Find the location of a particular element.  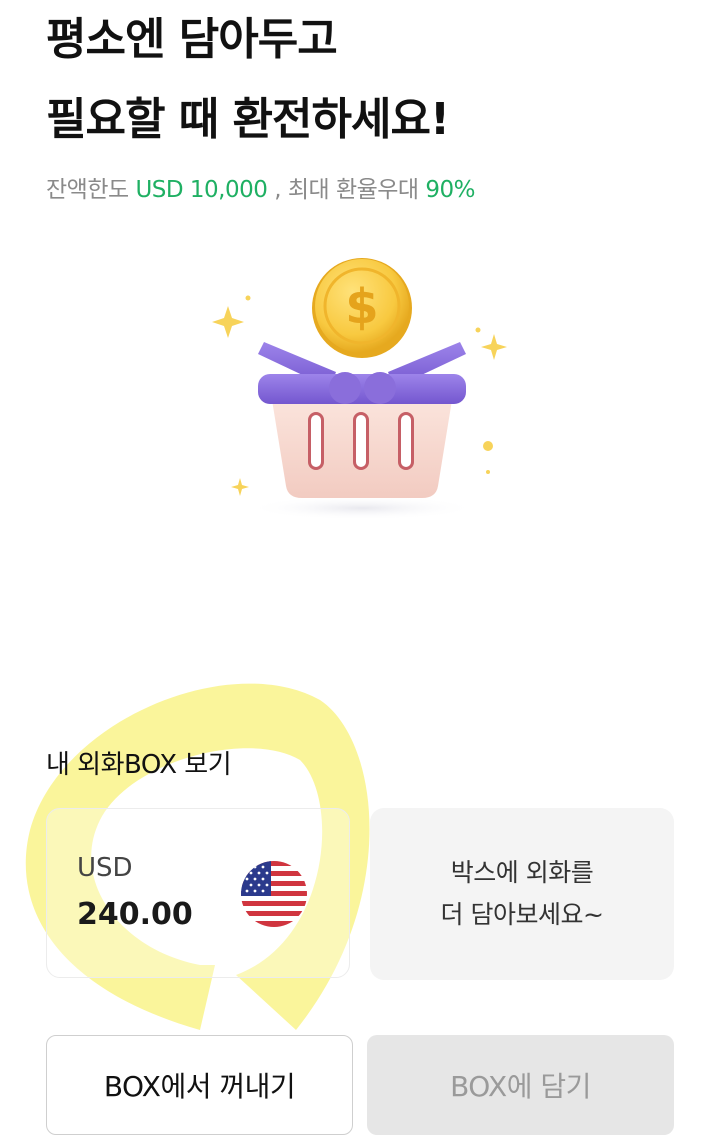

headline-line-2: 필요할 때 환전하세요! is located at coordinates (248, 119).